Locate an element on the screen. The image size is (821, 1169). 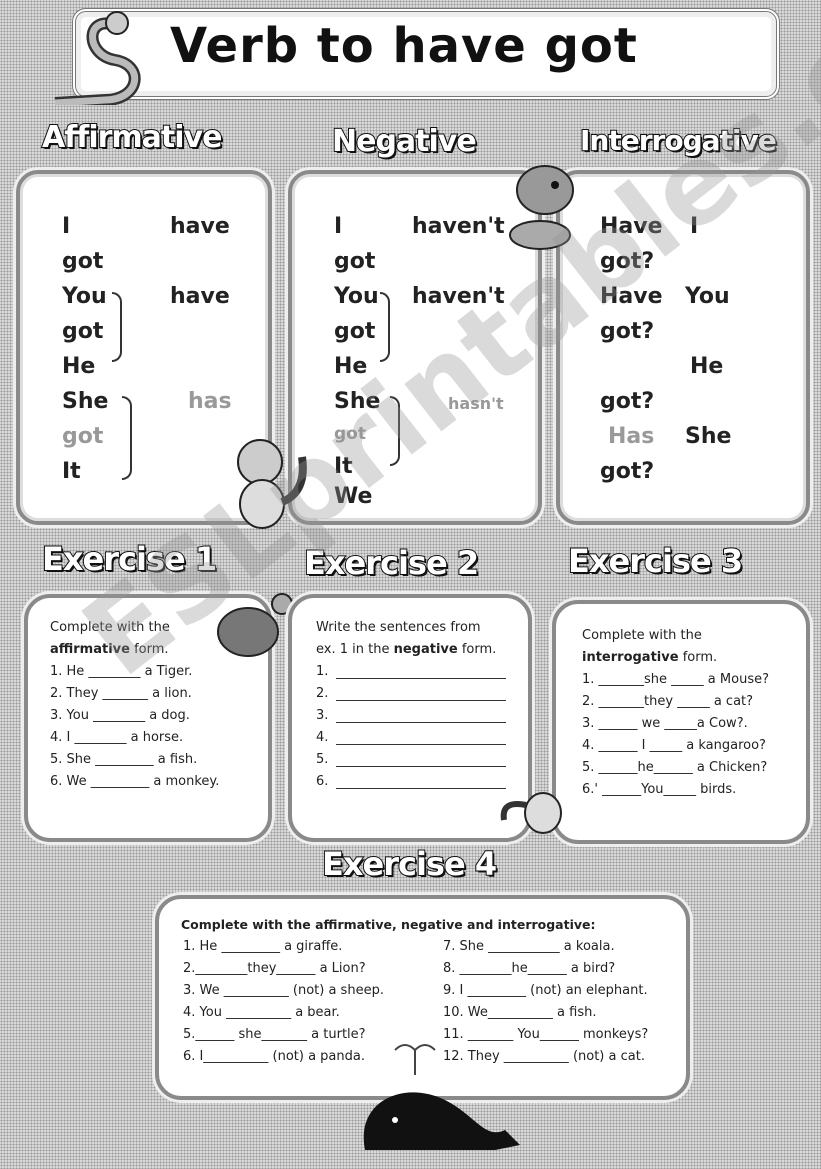
exercise-item: 3. We __________ (not) a sheep. is located at coordinates (283, 990).